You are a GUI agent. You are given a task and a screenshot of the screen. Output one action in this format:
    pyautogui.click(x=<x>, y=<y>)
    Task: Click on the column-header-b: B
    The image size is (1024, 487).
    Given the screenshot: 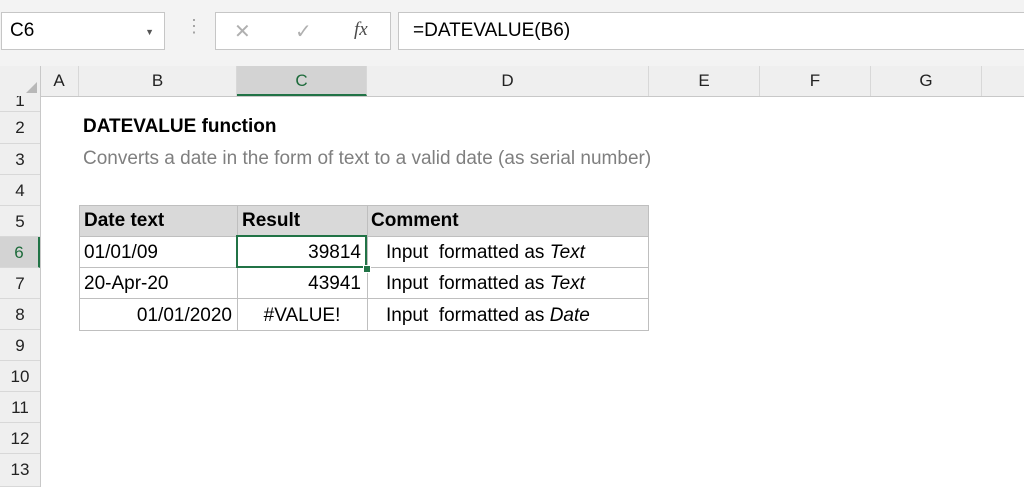 What is the action you would take?
    pyautogui.click(x=158, y=81)
    